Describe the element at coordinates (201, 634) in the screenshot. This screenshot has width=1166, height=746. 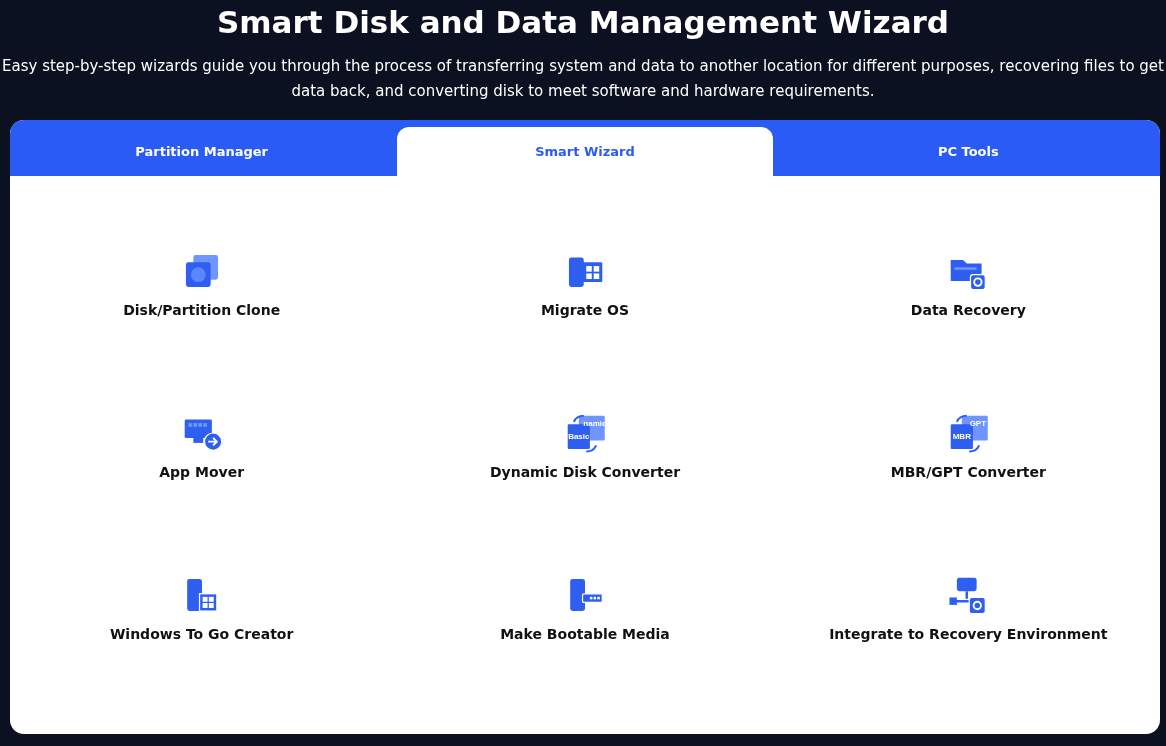
I see `tool-link: Windows To Go Creator` at that location.